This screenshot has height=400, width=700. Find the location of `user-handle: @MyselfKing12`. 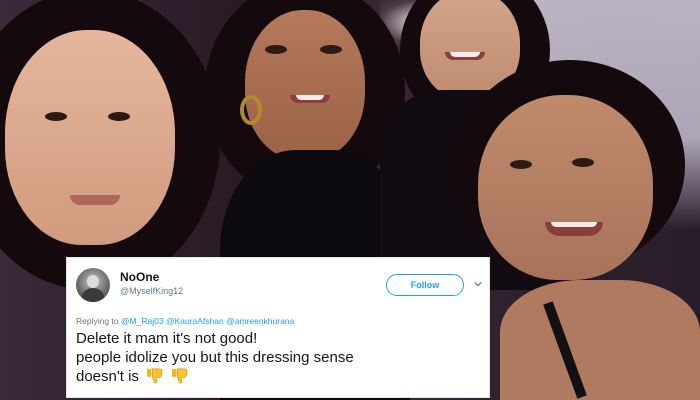

user-handle: @MyselfKing12 is located at coordinates (151, 291).